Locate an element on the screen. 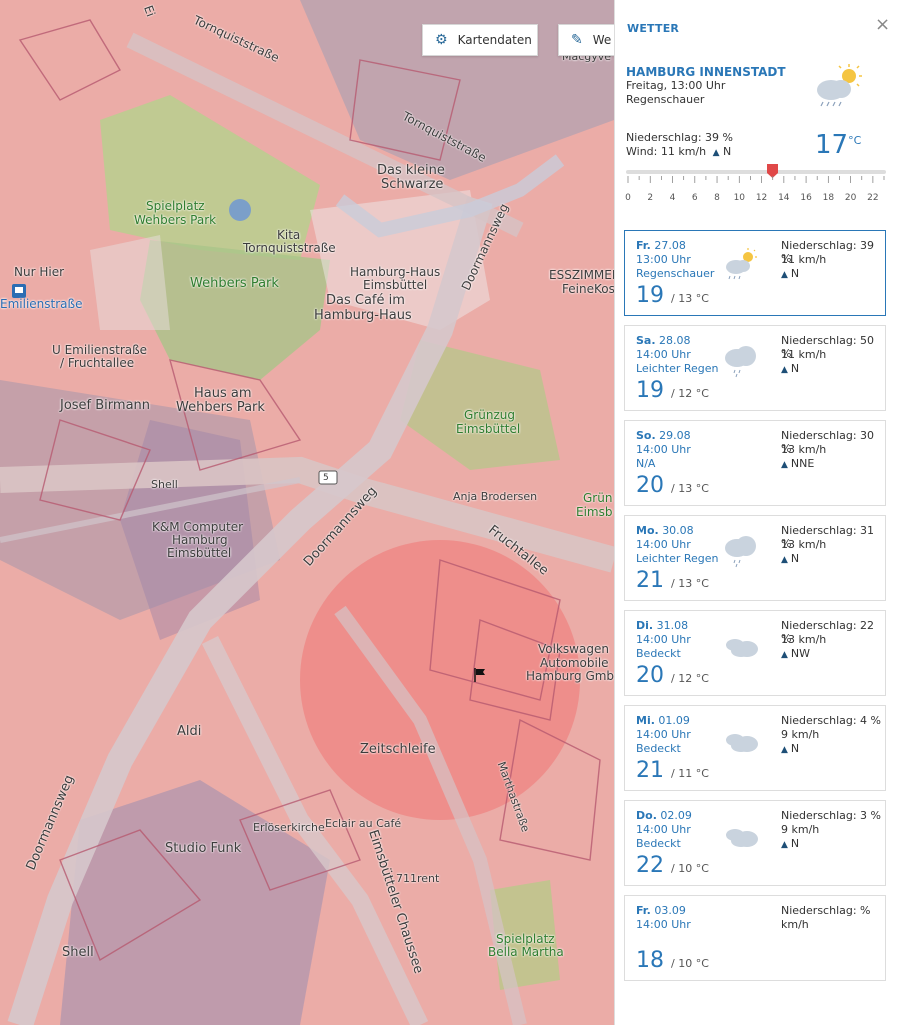 The height and width of the screenshot is (1025, 903). slider-tick-label: 2 is located at coordinates (650, 198).